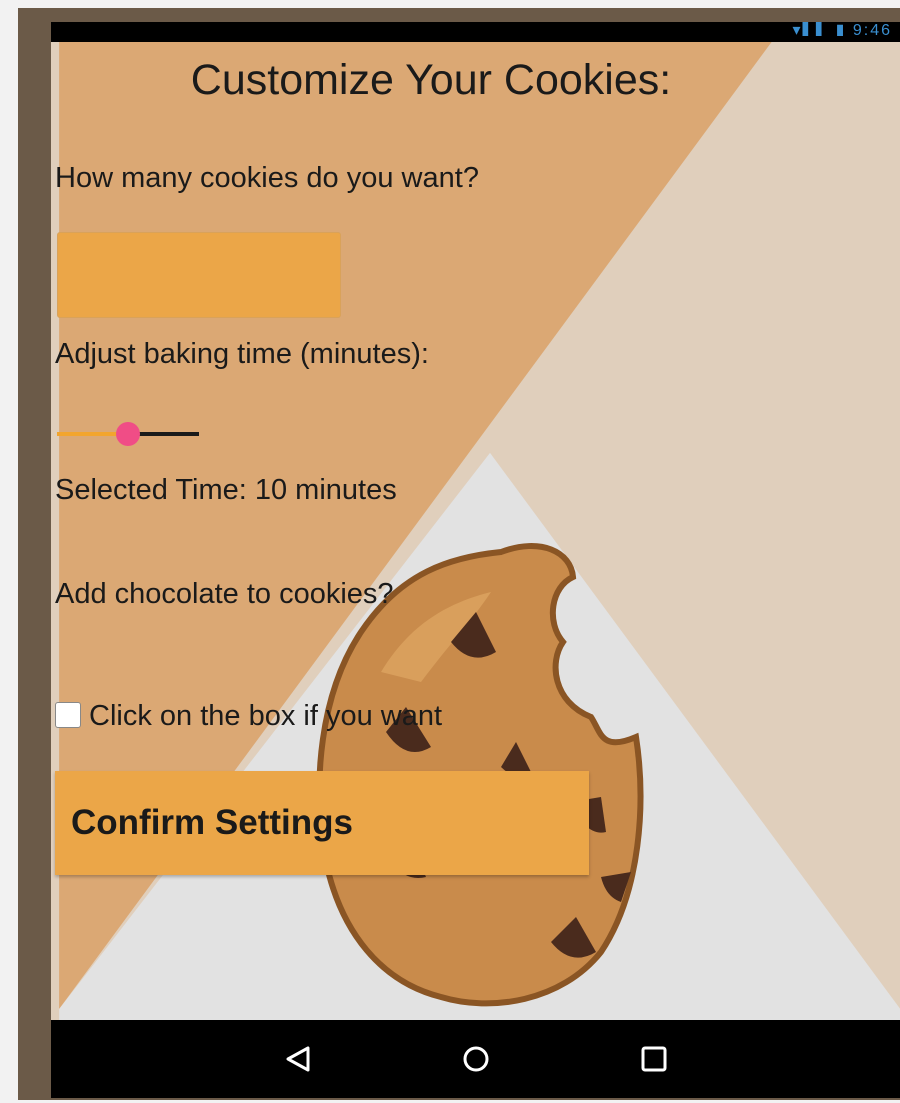 The height and width of the screenshot is (1103, 900). What do you see at coordinates (267, 178) in the screenshot?
I see `cookie-count-label: How many cookies do you want?` at bounding box center [267, 178].